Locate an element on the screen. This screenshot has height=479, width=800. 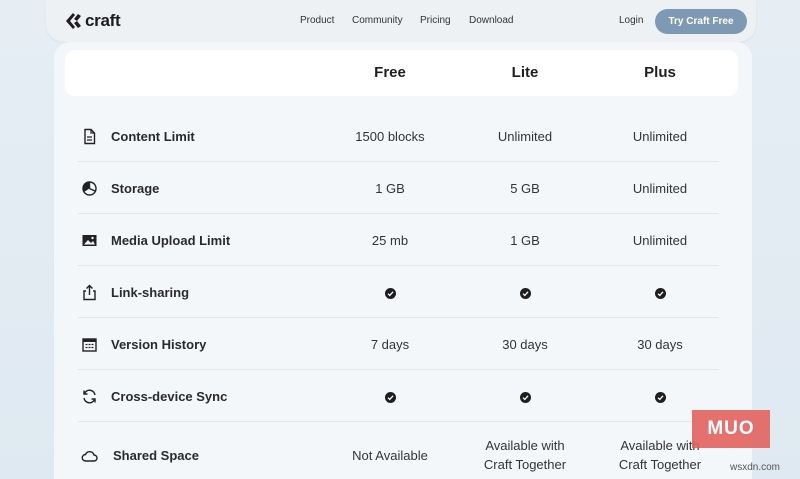
login-link: Login is located at coordinates (631, 20).